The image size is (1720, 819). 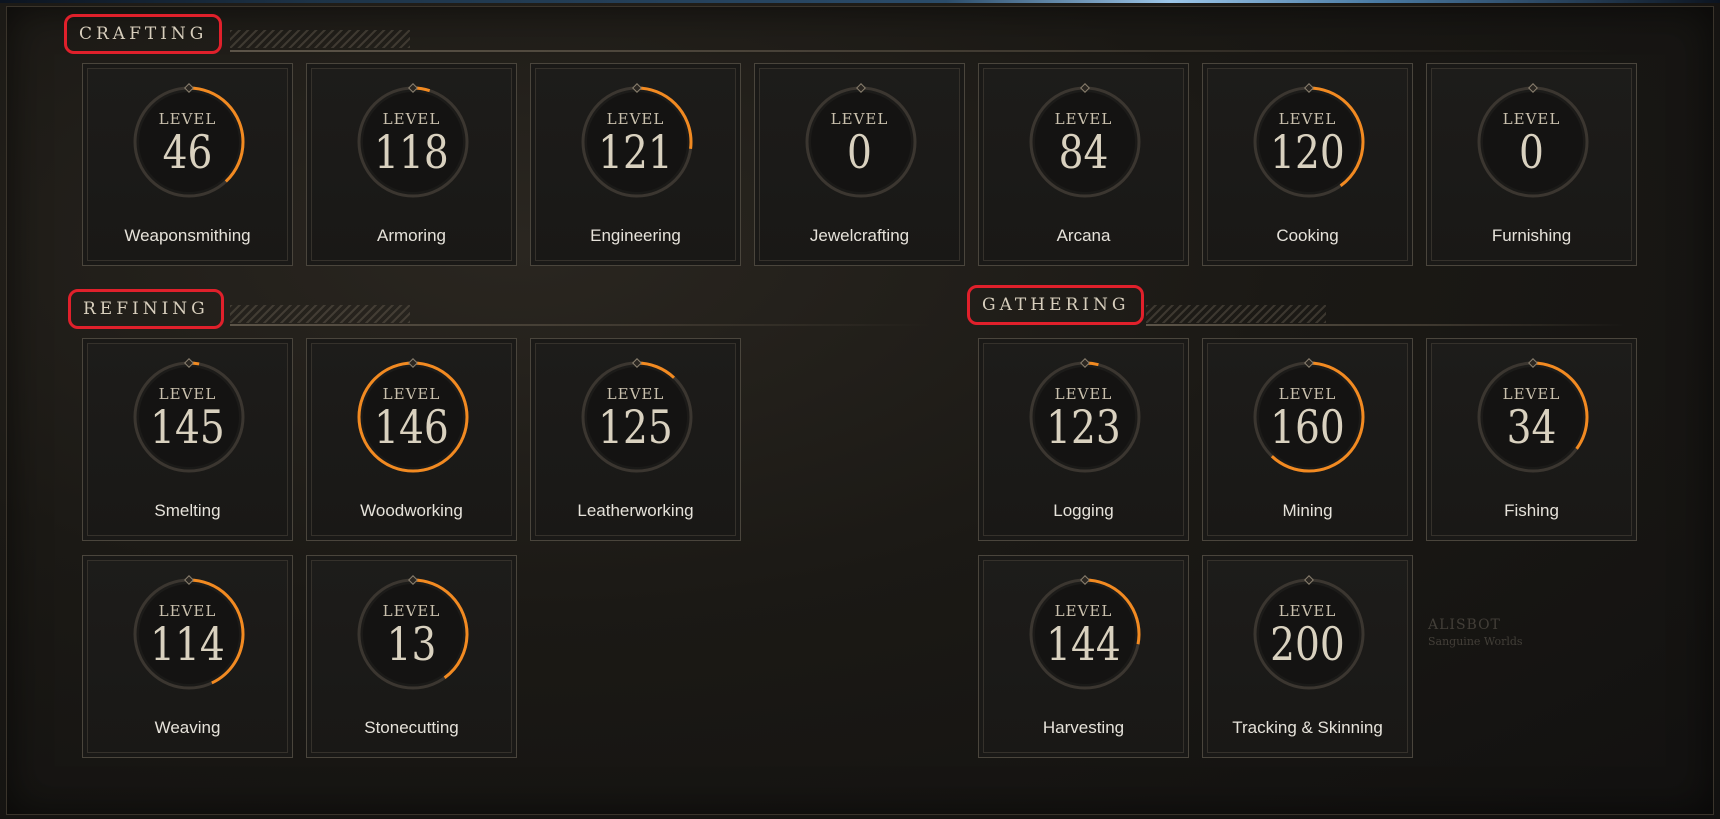 I want to click on level-value: 46, so click(x=187, y=152).